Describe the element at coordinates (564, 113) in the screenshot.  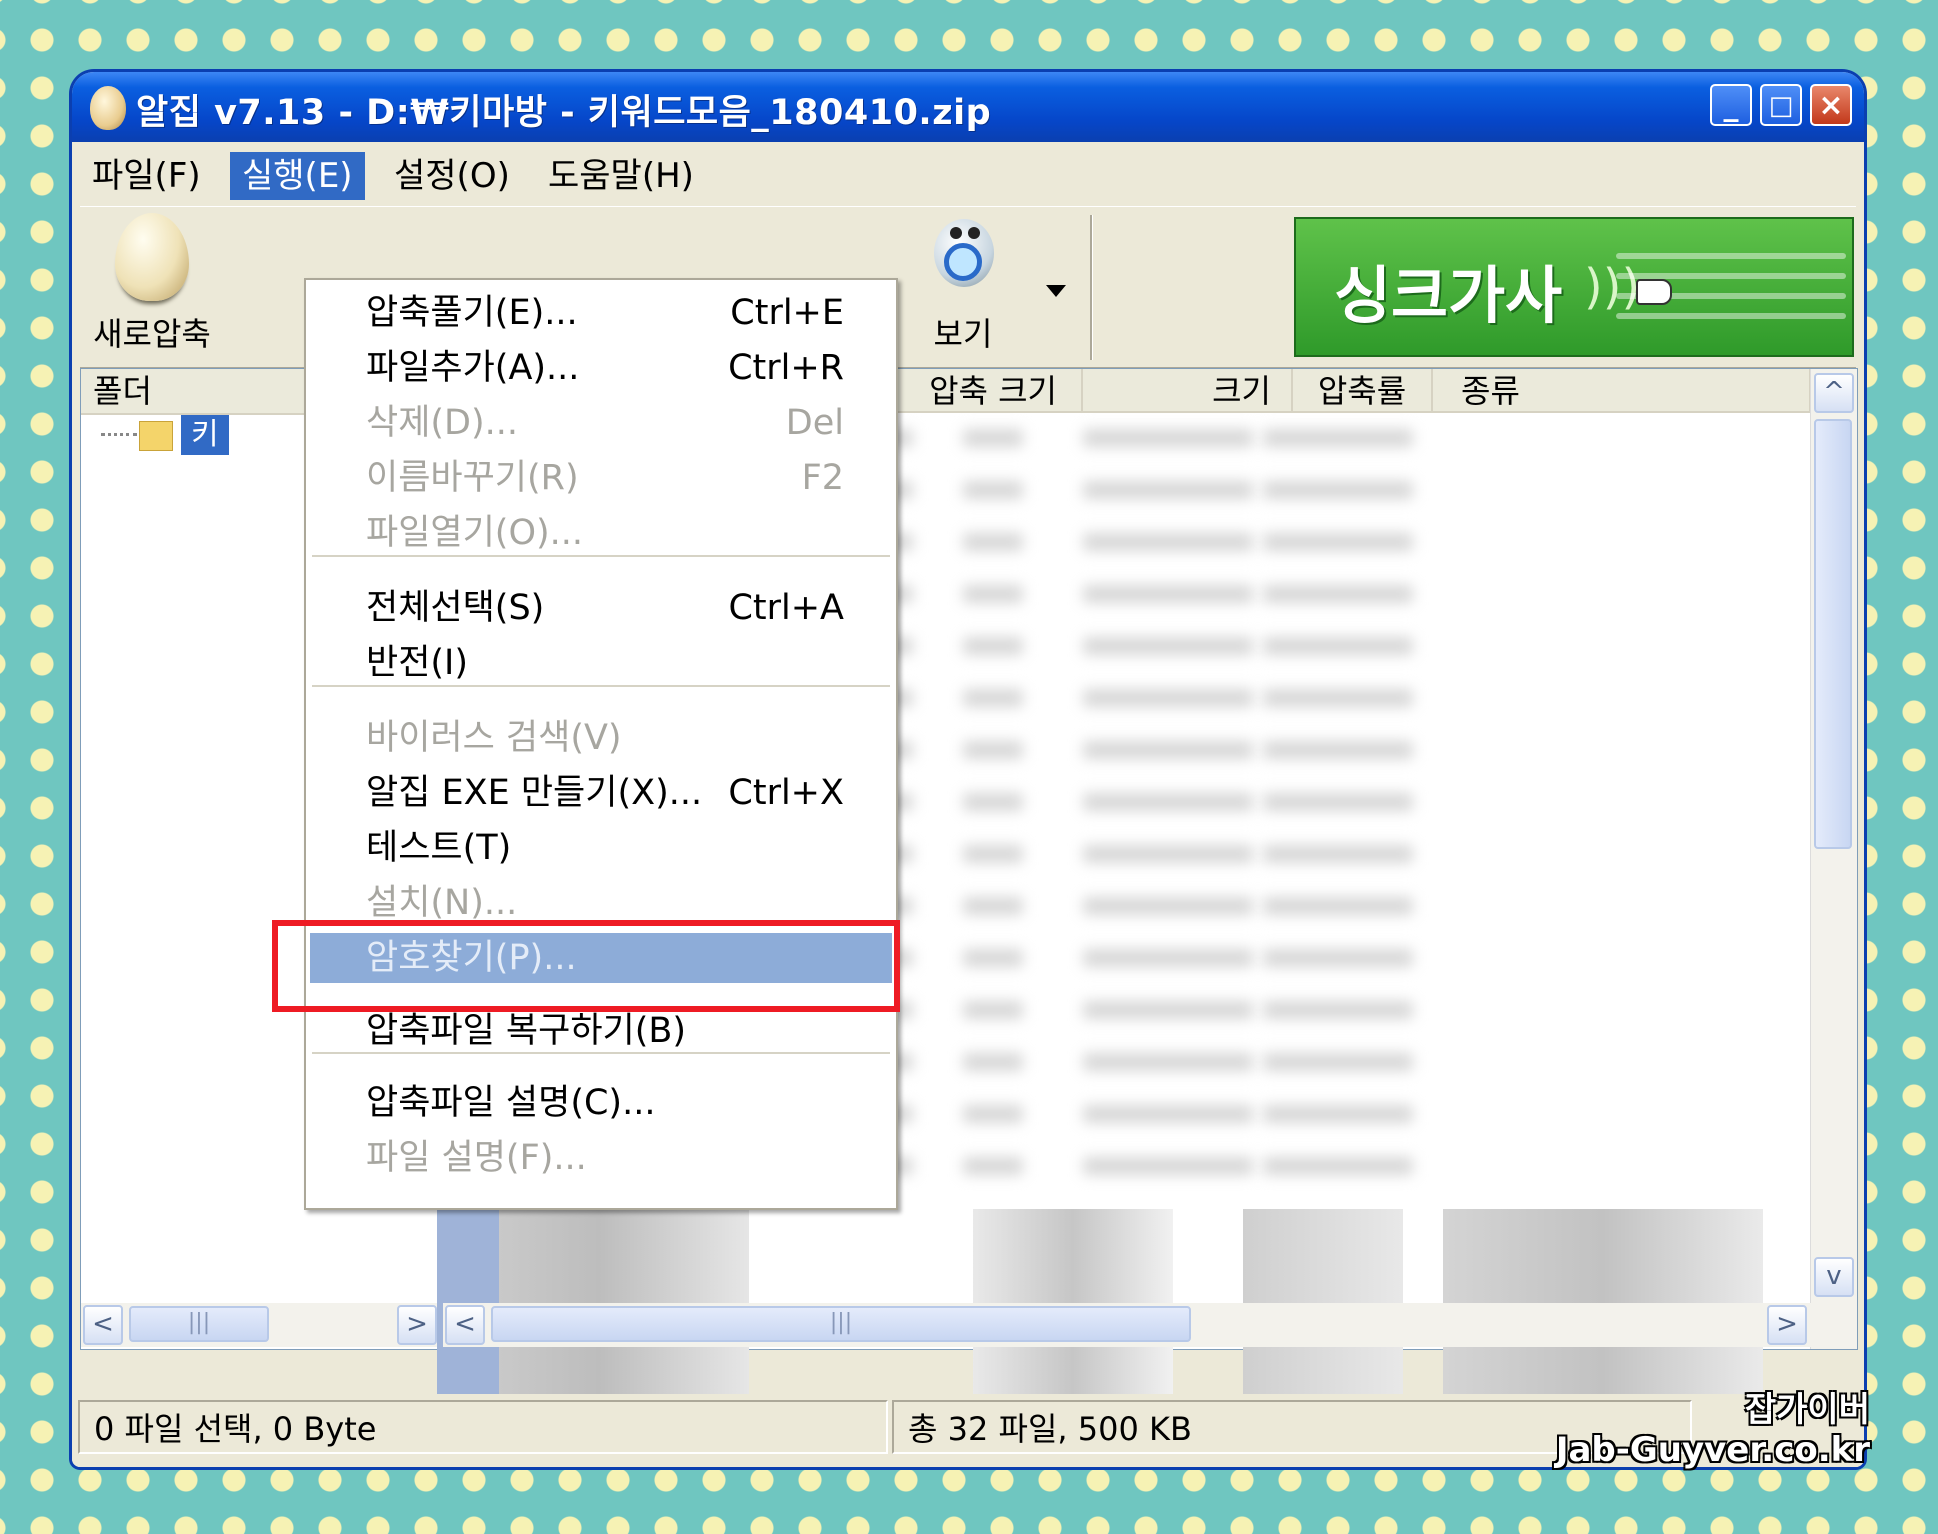
I see `window-title: 알집 v7.13 - D:₩키마방 - 키워드모음_180410.zip` at that location.